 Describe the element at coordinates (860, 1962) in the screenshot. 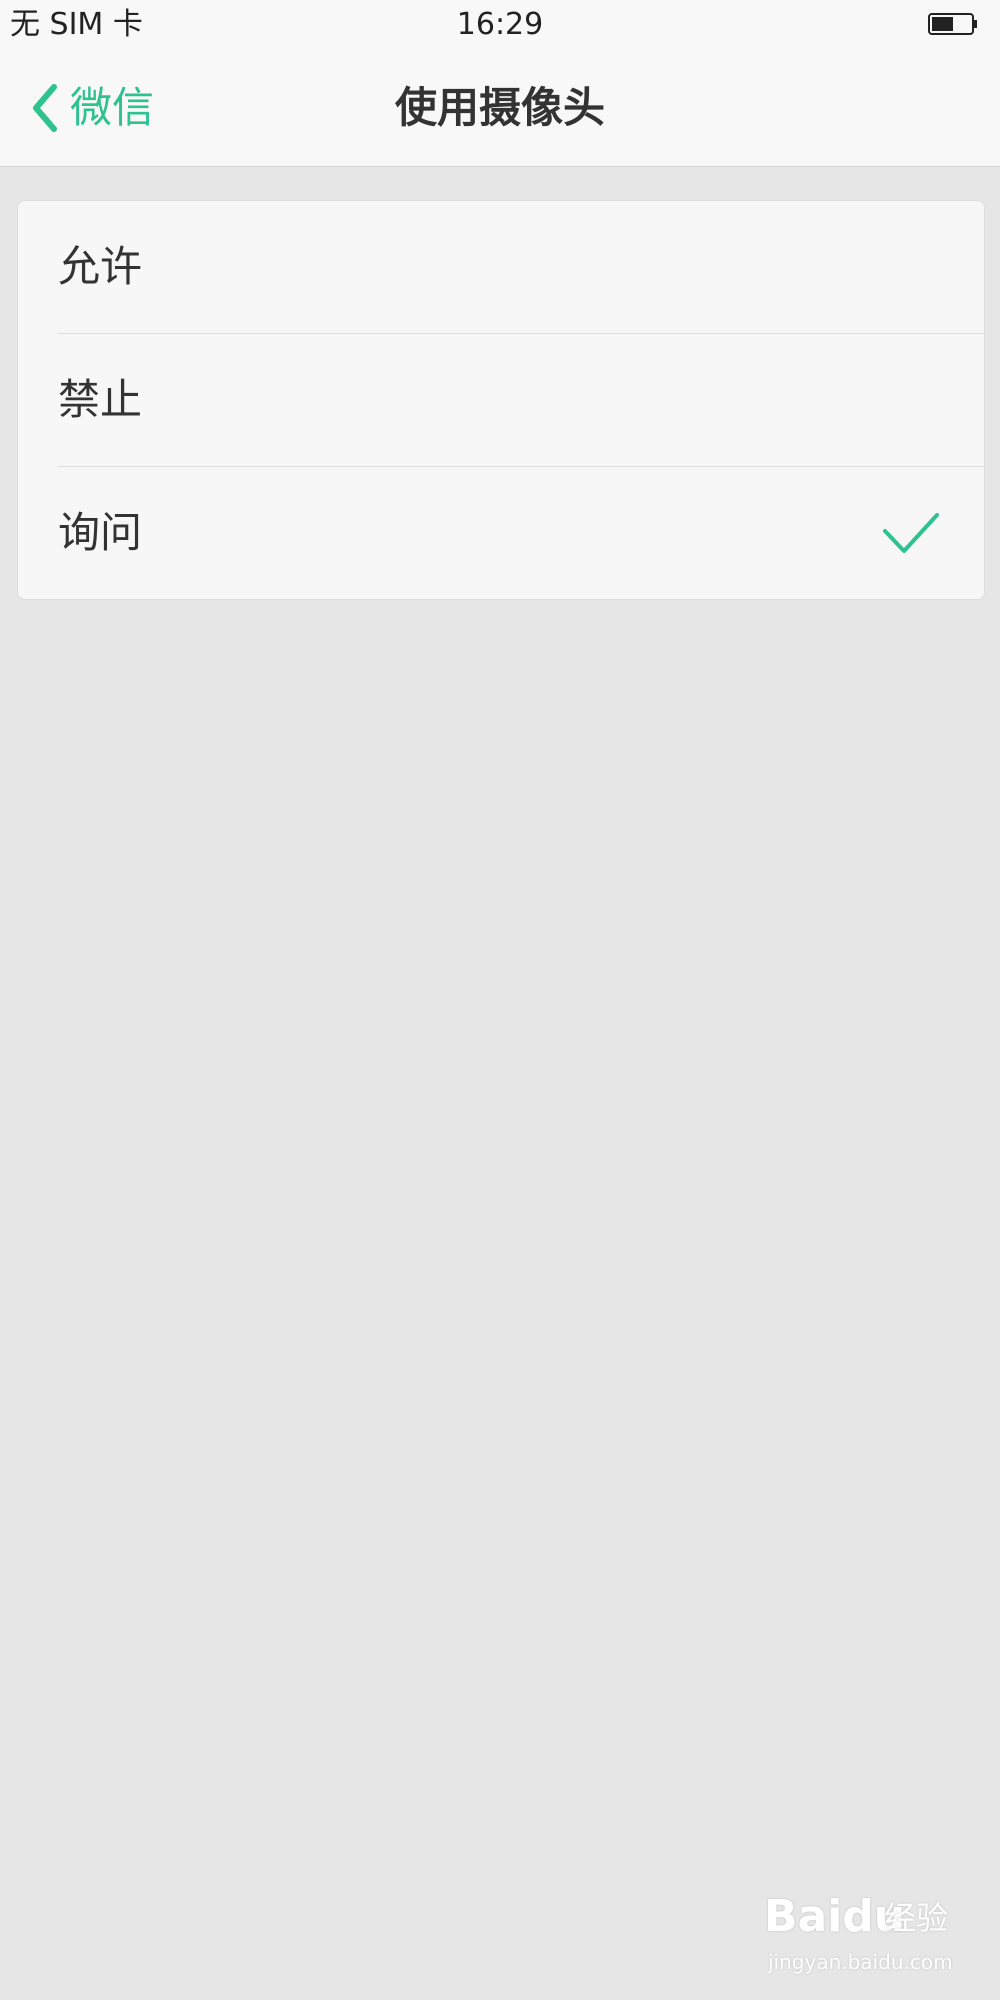

I see `watermark-url: jingyan.baidu.com` at that location.